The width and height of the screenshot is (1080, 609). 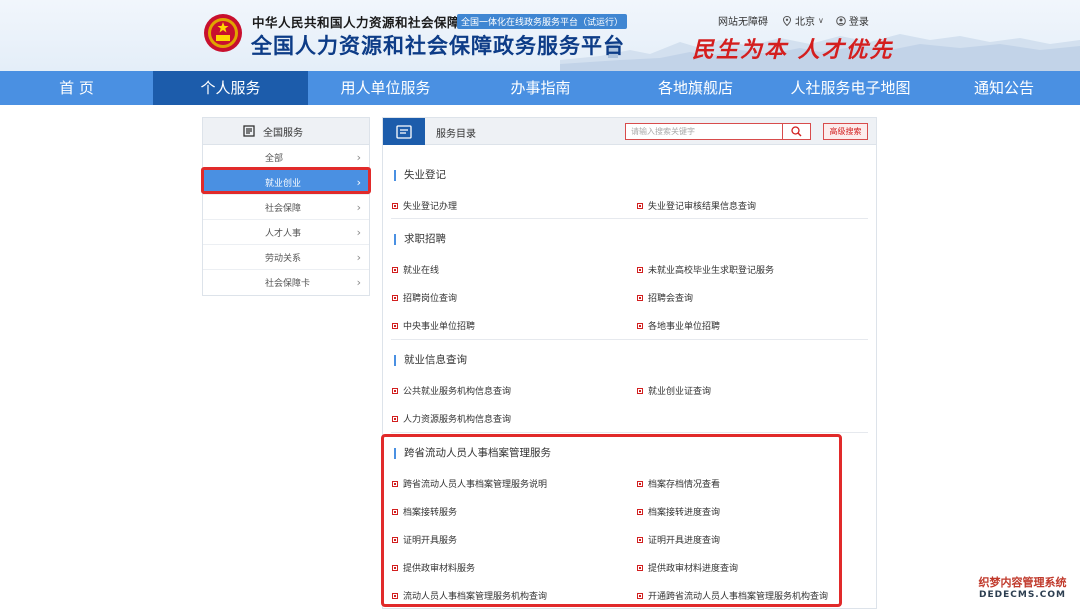 I want to click on service-label: 提供政审材料进度查询, so click(x=693, y=569).